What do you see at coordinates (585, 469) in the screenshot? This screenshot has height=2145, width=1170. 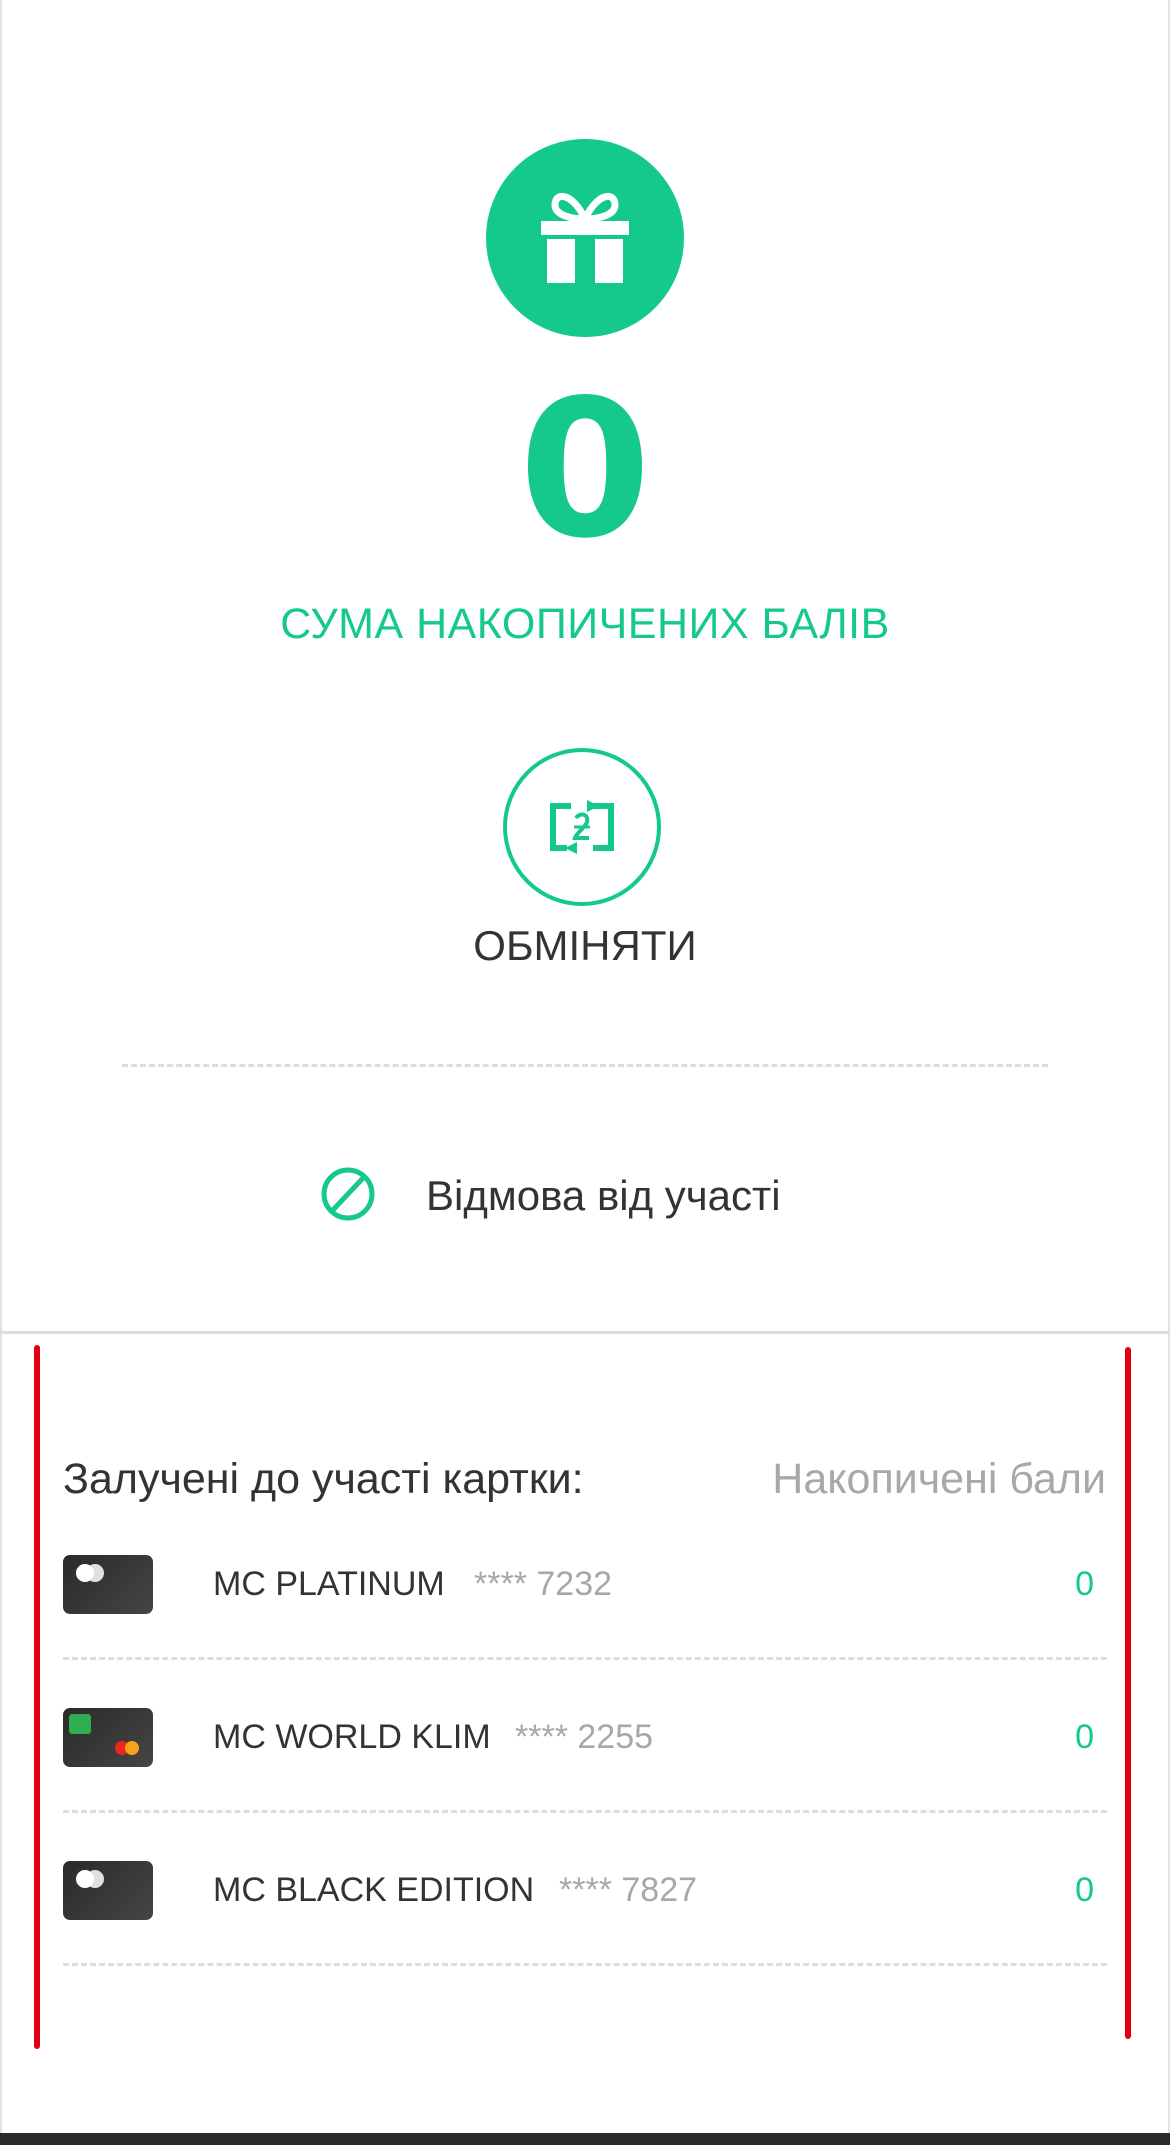 I see `points-total: 0` at bounding box center [585, 469].